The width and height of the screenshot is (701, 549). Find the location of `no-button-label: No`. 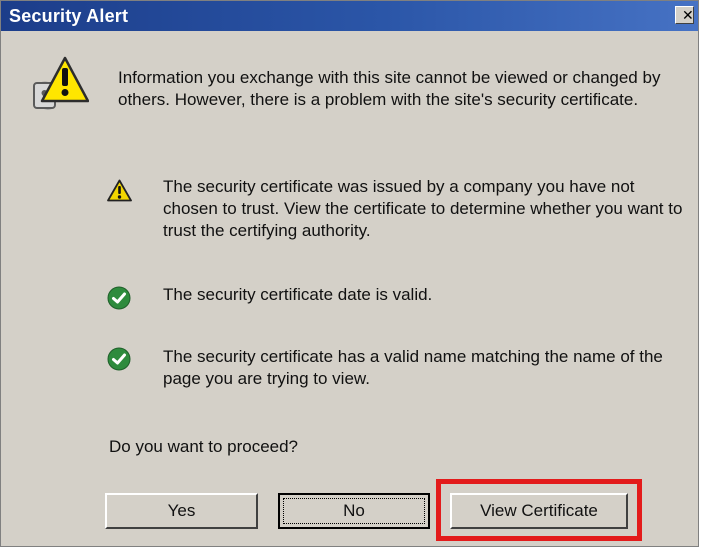

no-button-label: No is located at coordinates (354, 510).